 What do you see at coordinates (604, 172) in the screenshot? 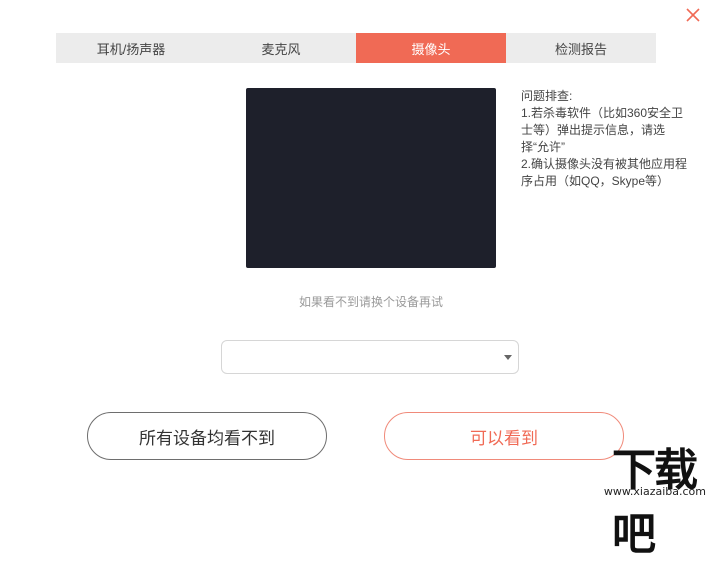
I see `help-line-2: 2.确认摄像头没有被其他应用程序占用（如QQ，Skype等）` at bounding box center [604, 172].